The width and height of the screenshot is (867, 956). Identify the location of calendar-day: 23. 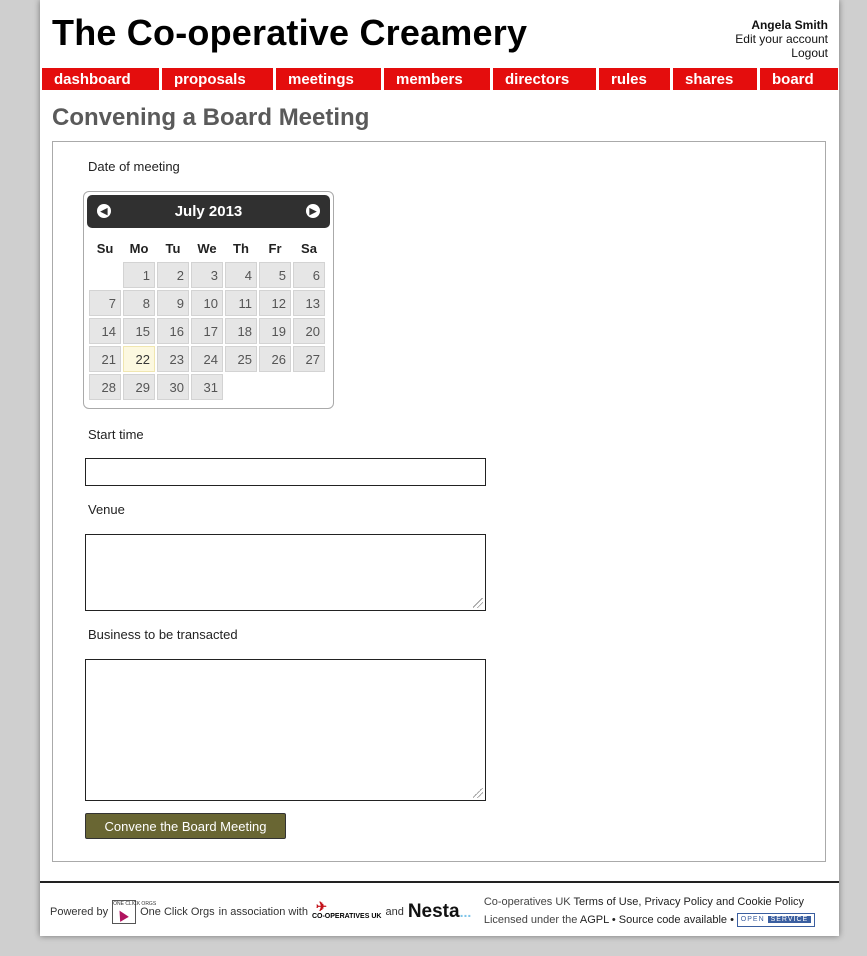
(173, 359).